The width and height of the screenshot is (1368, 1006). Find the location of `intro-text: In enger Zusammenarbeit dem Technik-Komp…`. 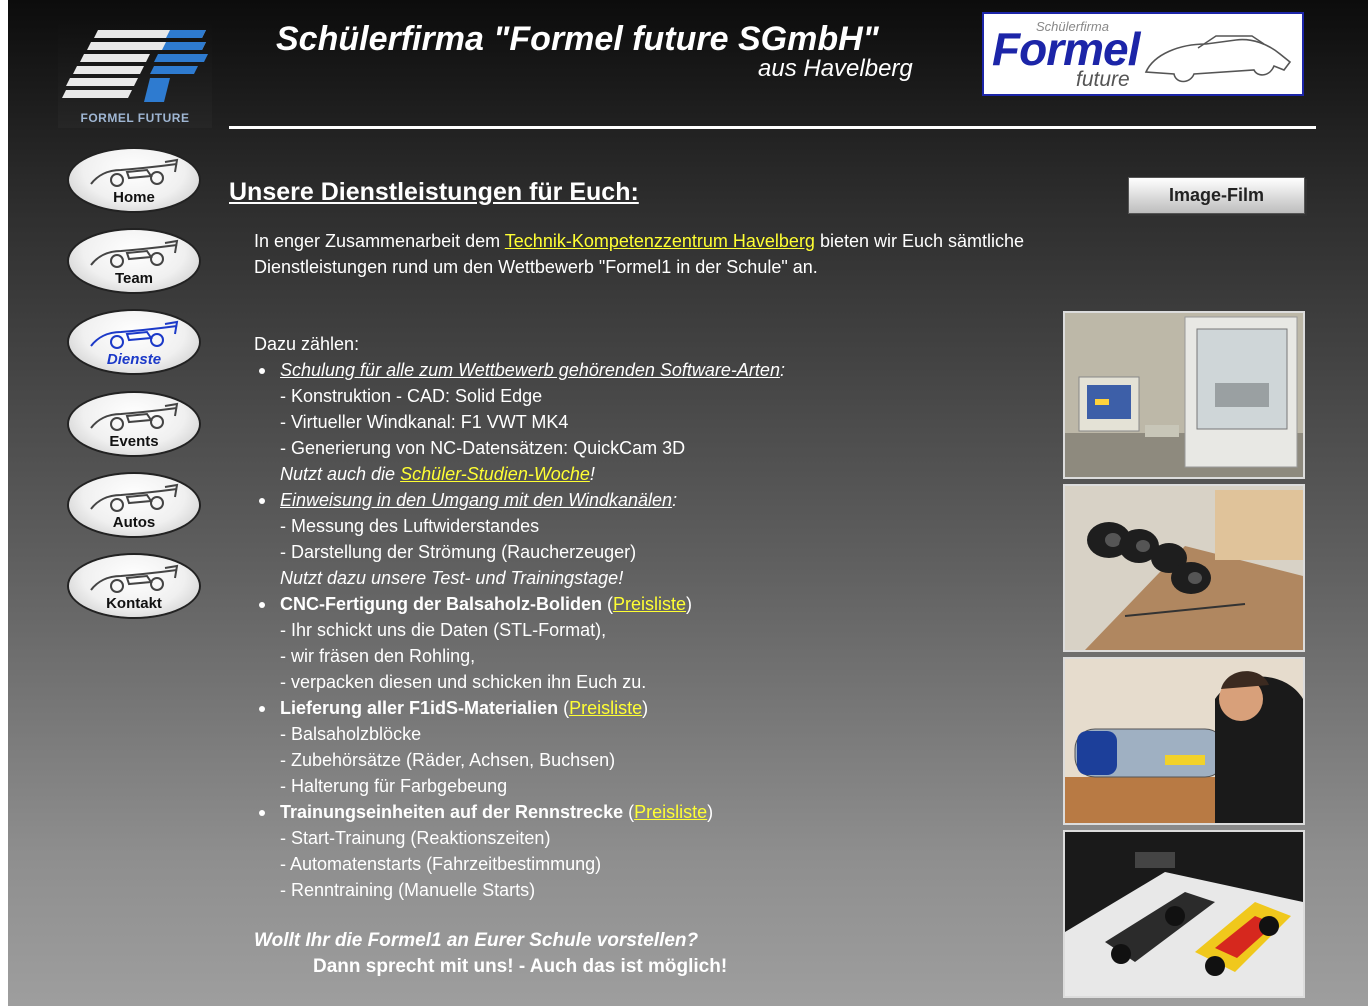

intro-text: In enger Zusammenarbeit dem Technik-Komp… is located at coordinates (664, 254).